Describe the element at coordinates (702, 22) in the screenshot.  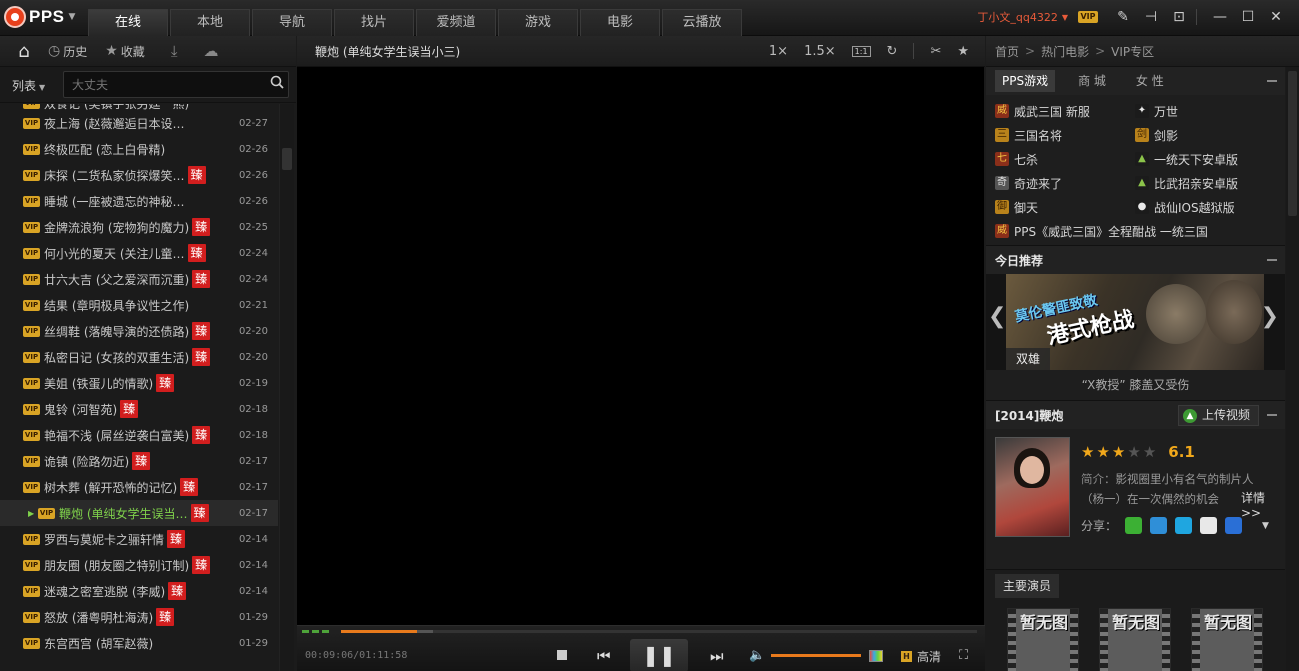
I see `tab-cloud-play: 云播放` at that location.